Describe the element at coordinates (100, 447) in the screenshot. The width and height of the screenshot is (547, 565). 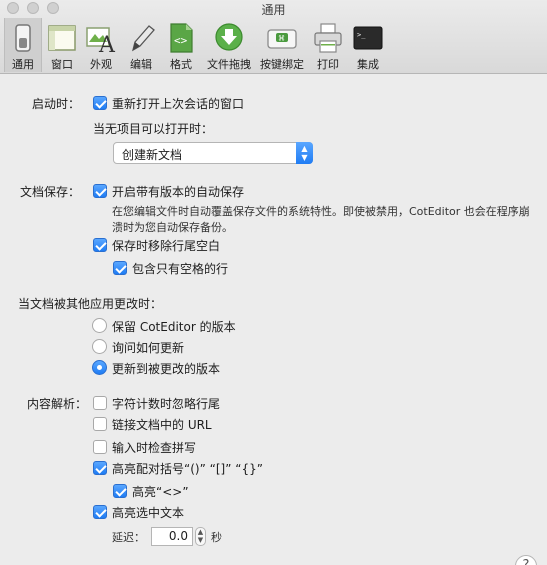
I see `spell-check-checkbox` at that location.